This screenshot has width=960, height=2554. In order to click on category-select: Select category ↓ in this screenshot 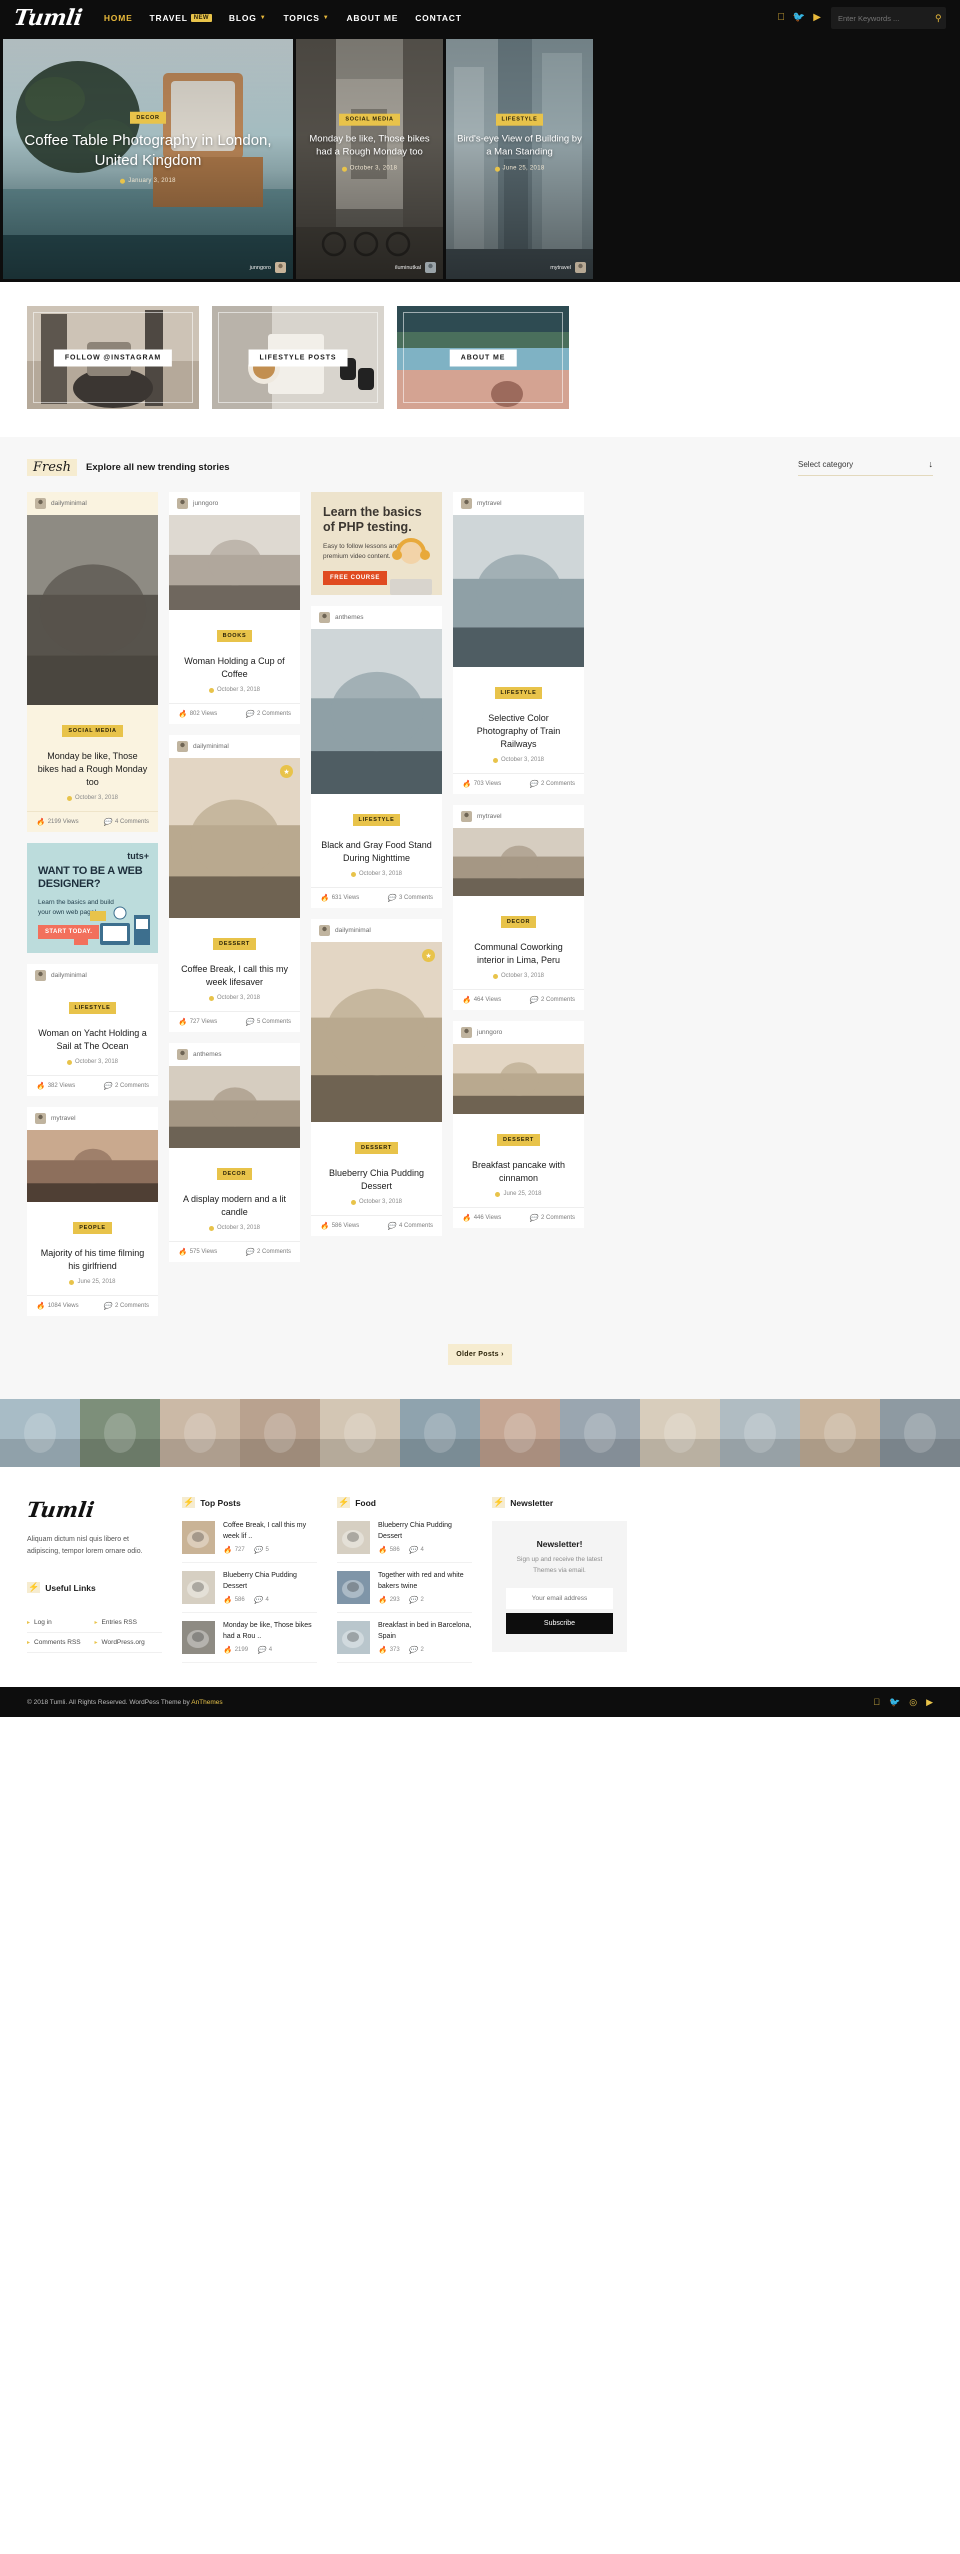, I will do `click(865, 467)`.